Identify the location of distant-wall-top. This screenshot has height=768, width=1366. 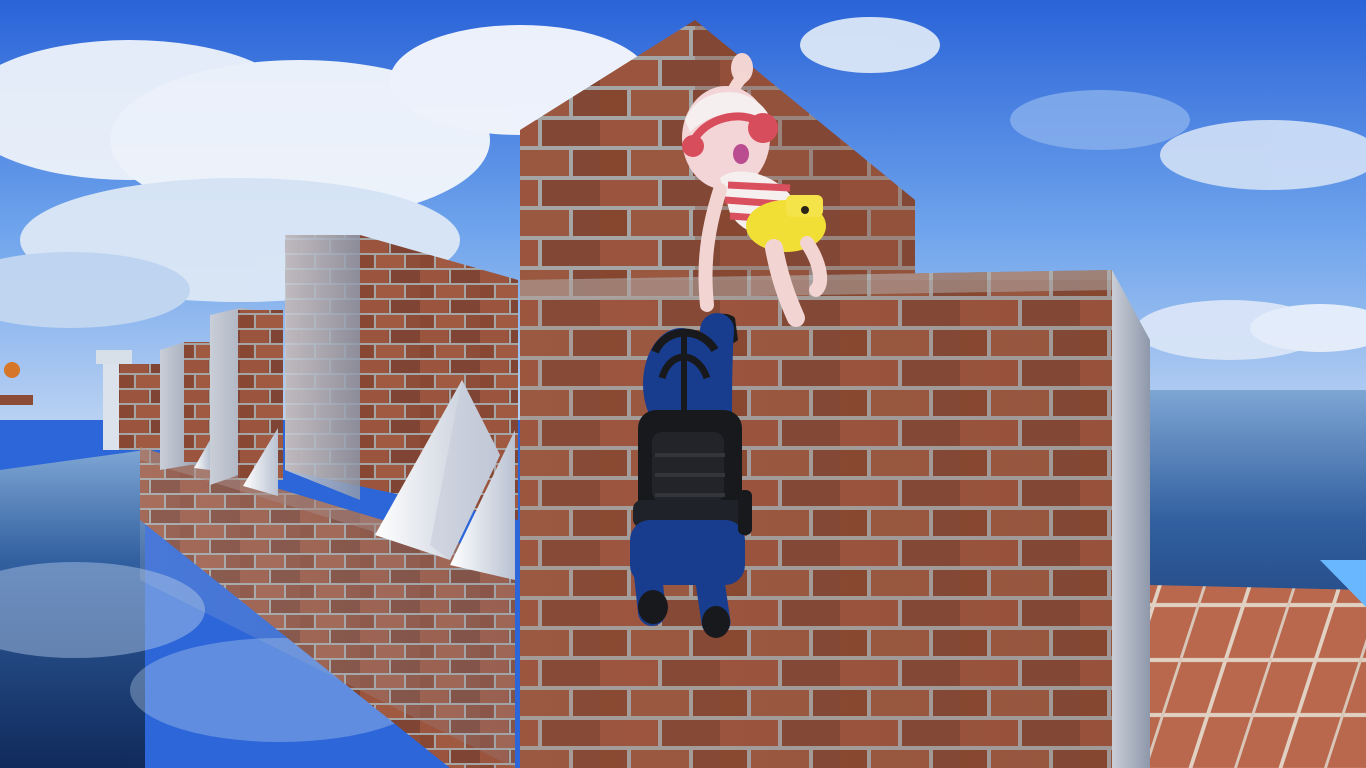
(114, 357).